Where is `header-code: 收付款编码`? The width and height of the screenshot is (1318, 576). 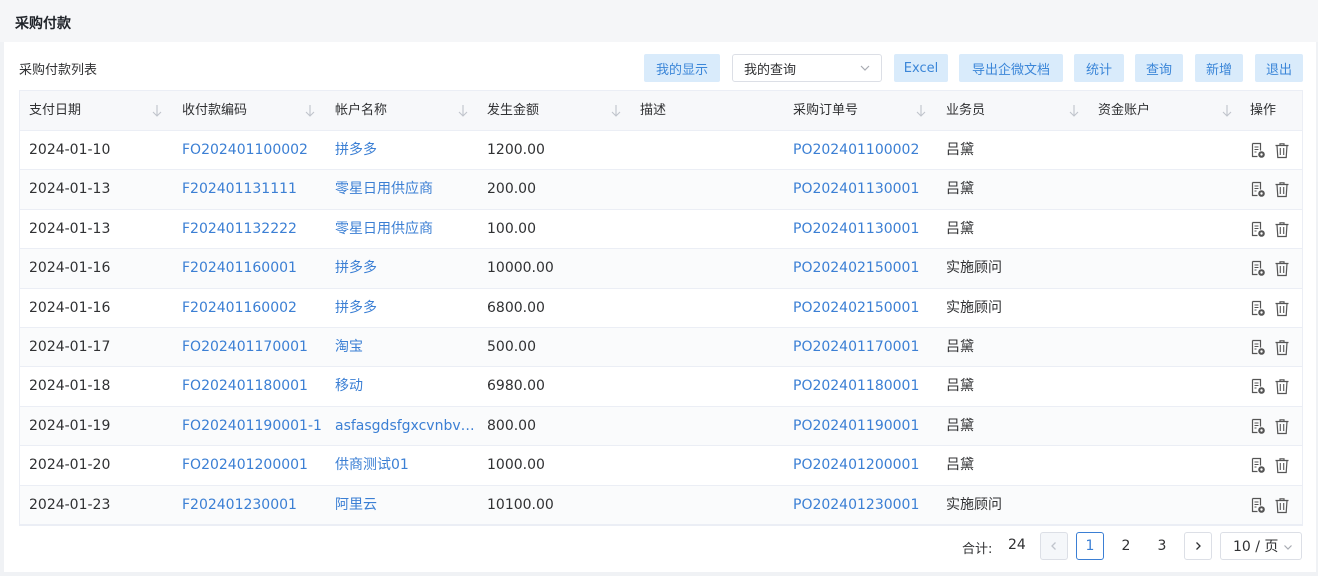
header-code: 收付款编码 is located at coordinates (214, 111).